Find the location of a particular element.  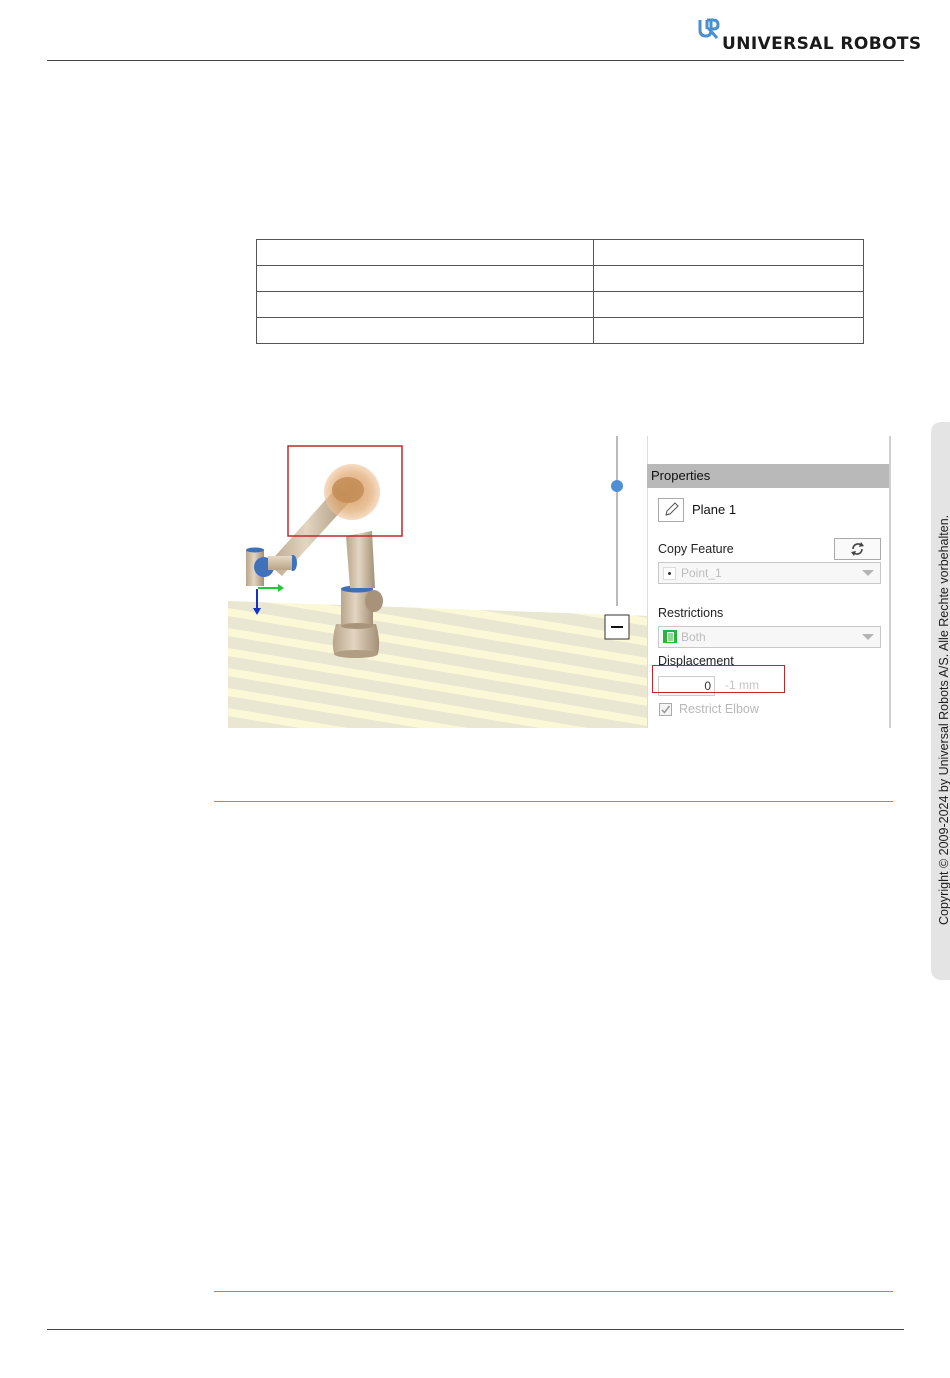

restrictions-label: Restrictions is located at coordinates (691, 613).